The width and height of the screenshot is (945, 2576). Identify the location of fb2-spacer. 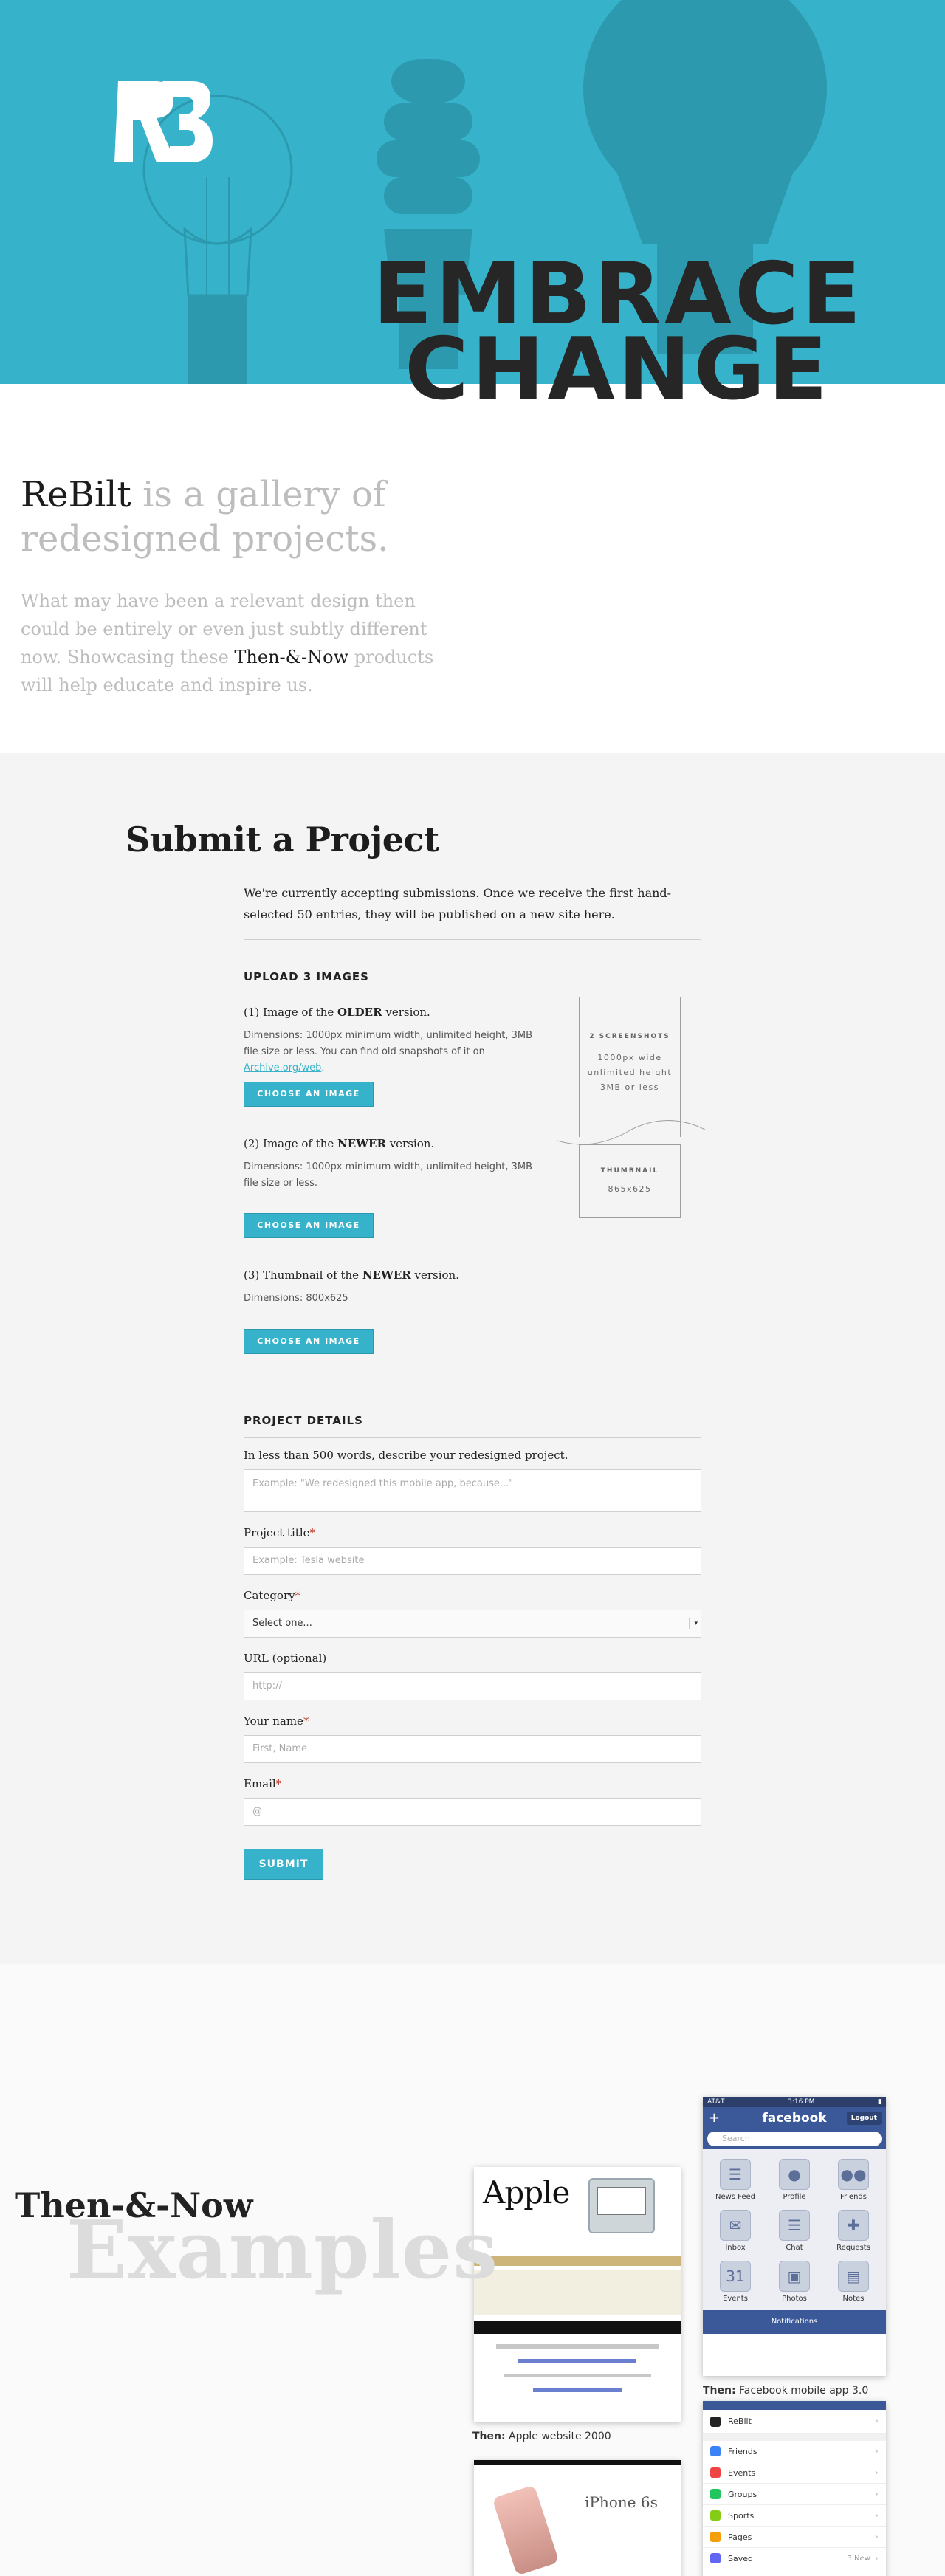
(794, 2437).